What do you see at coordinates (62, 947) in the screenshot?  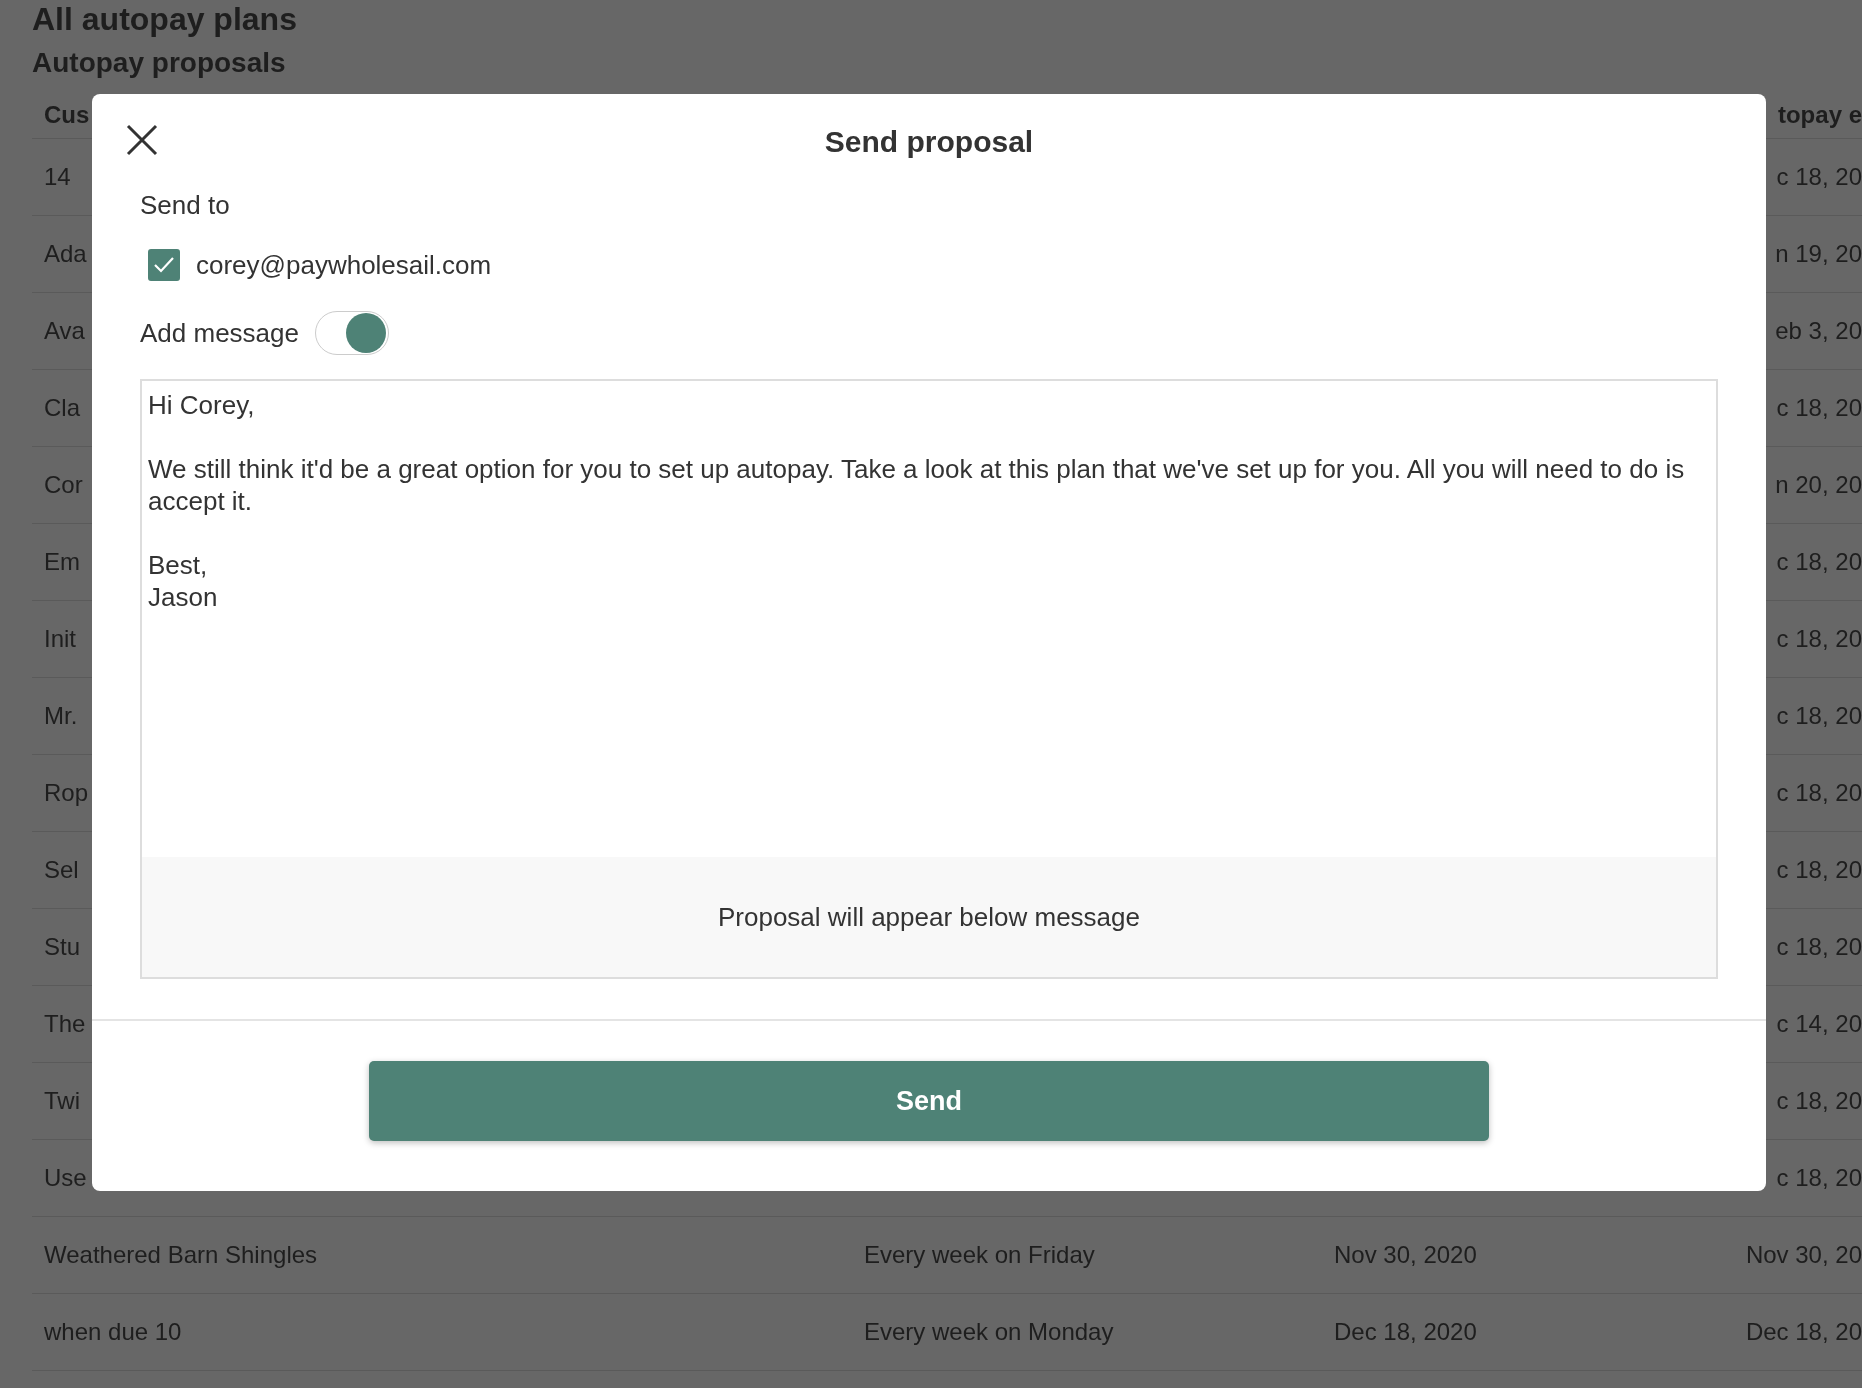 I see `table-cell-text: Stu` at bounding box center [62, 947].